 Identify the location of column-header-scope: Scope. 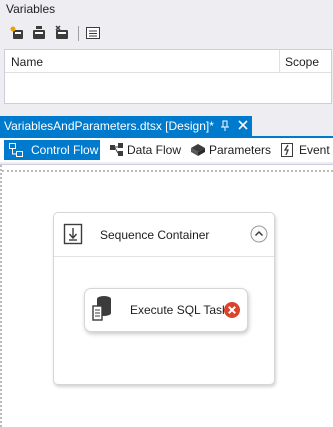
(302, 62).